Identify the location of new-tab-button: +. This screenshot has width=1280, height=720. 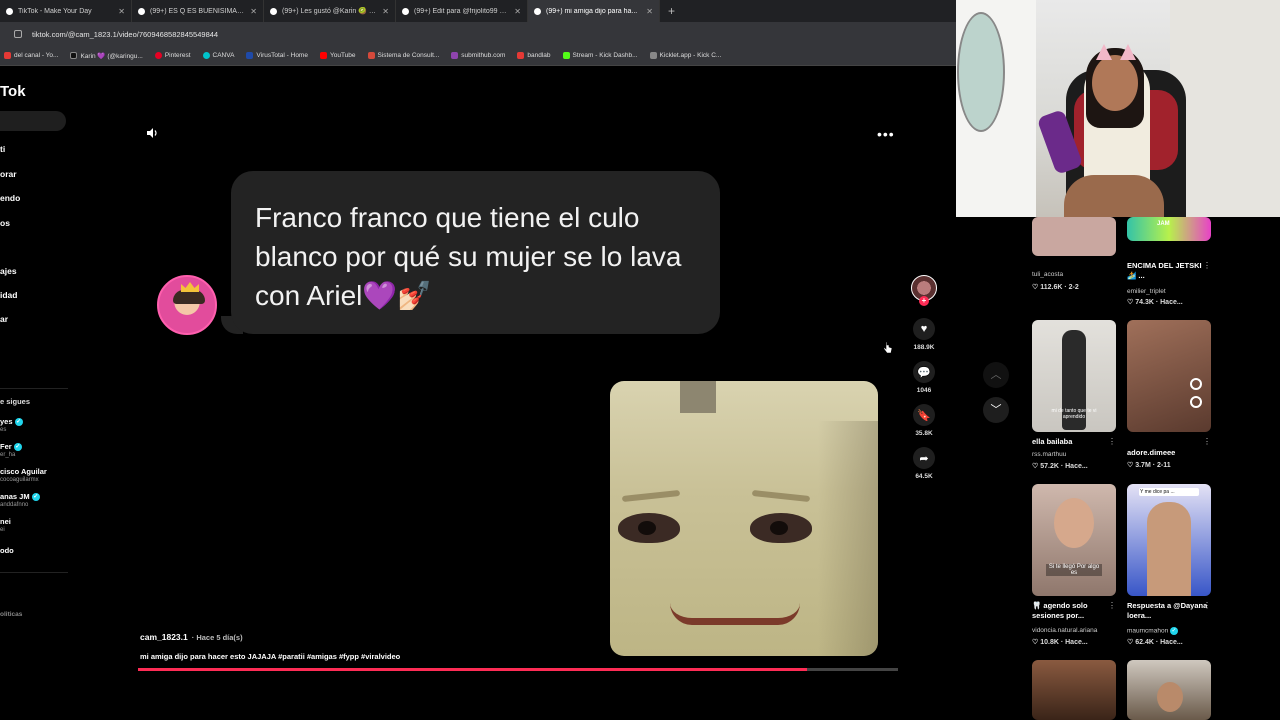
(671, 11).